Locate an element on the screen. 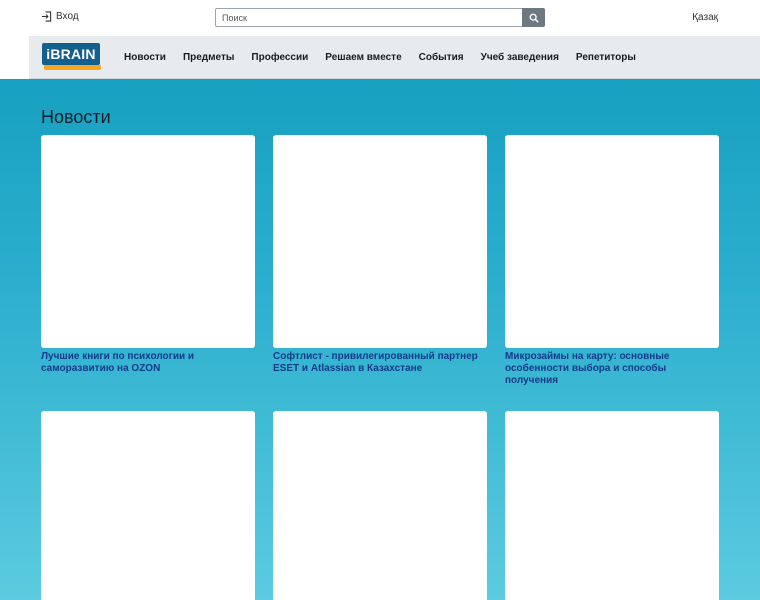 Image resolution: width=760 pixels, height=600 pixels. site-logo: iBRAIN is located at coordinates (72, 57).